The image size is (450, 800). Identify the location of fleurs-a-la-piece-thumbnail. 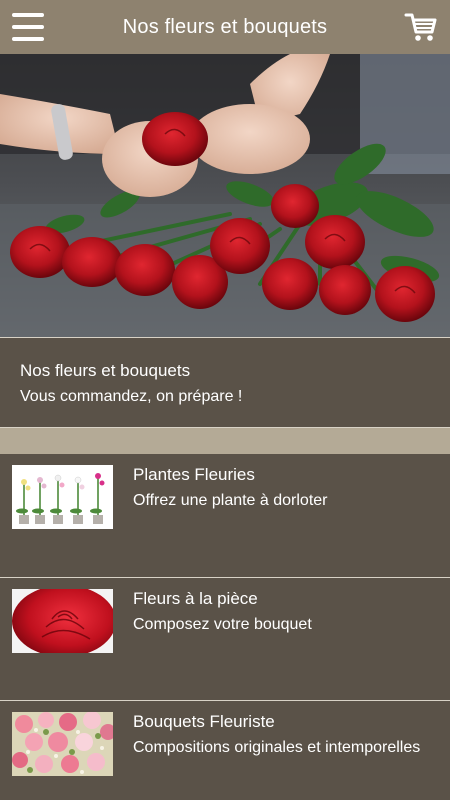
(62, 621).